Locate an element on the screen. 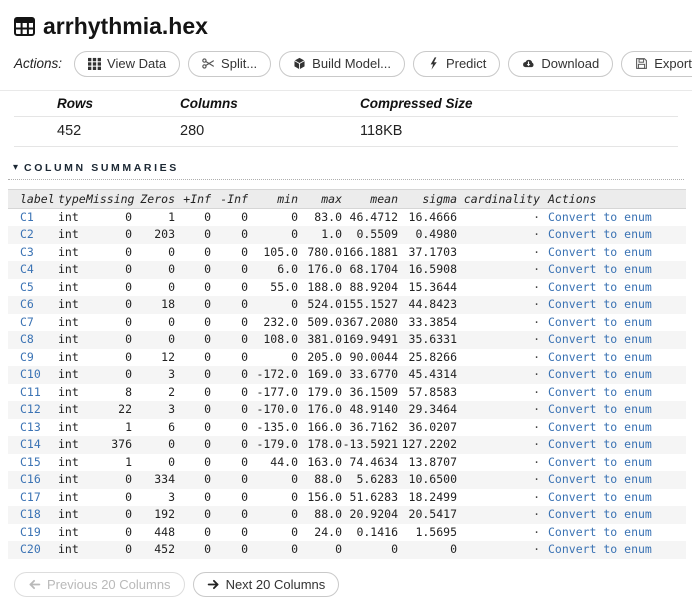  cell-max: 1.0 is located at coordinates (331, 234).